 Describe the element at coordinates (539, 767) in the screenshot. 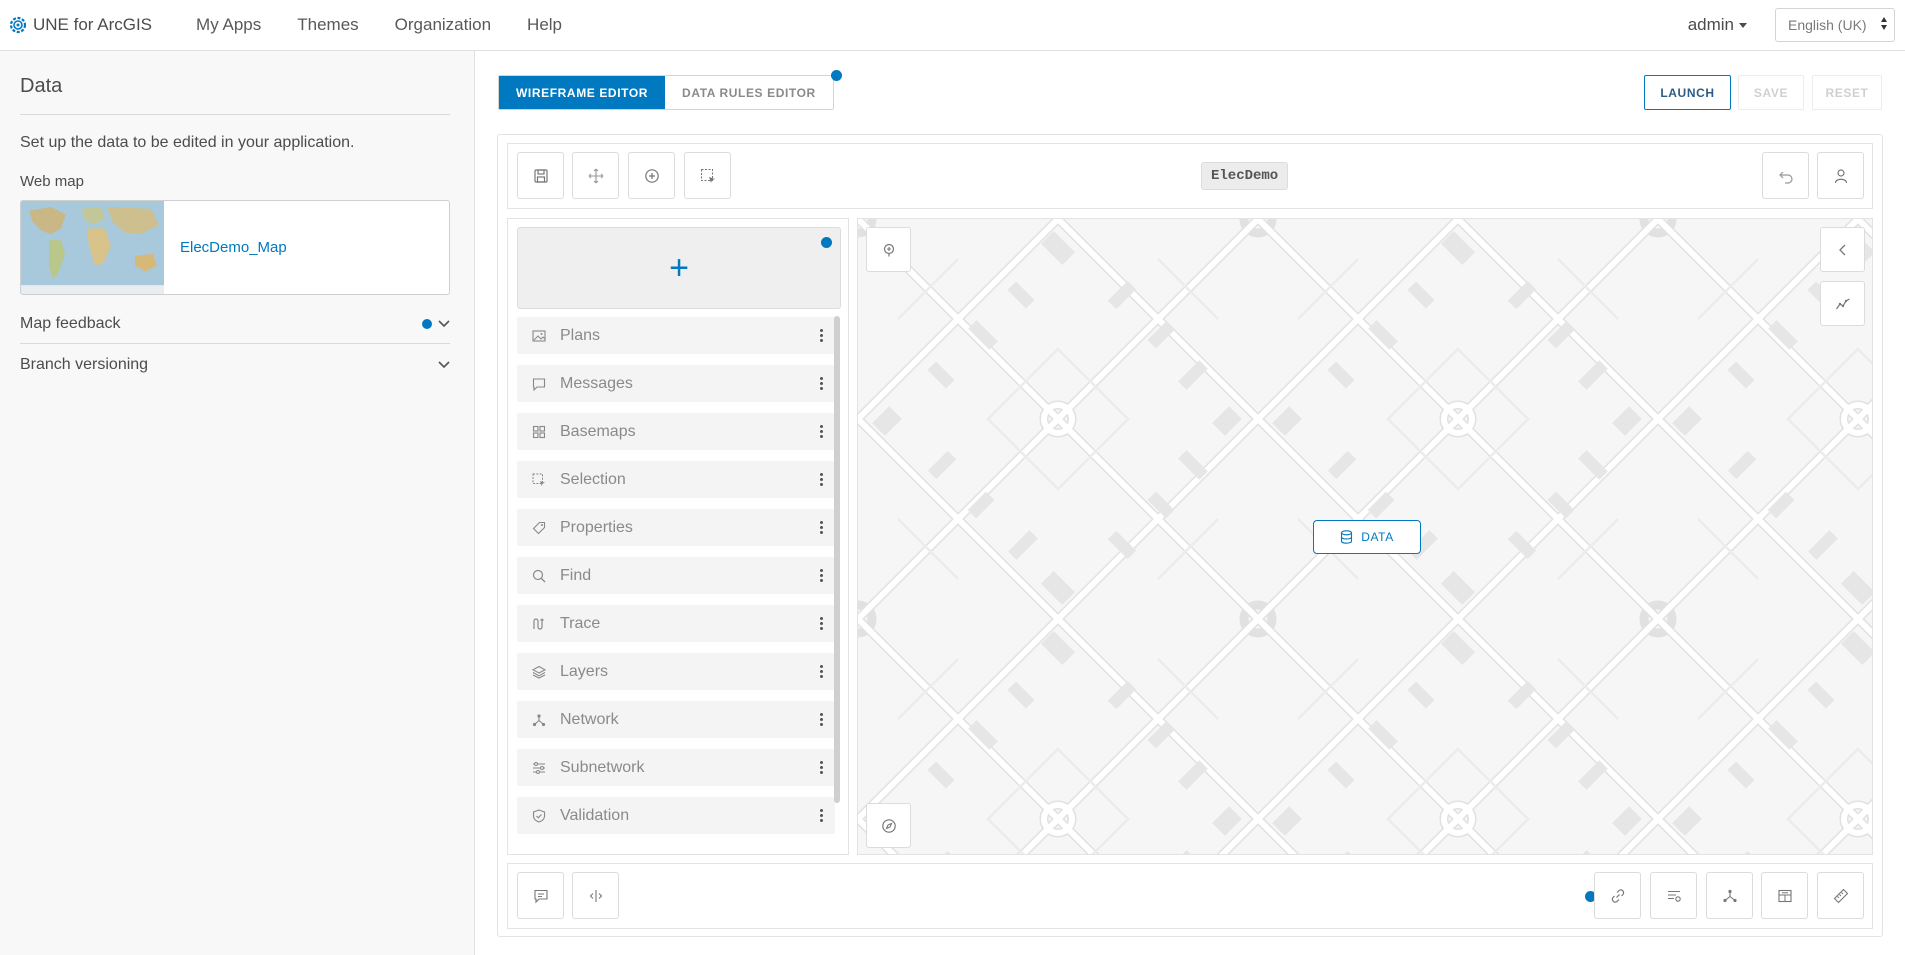

I see `subnetwork-icon` at that location.